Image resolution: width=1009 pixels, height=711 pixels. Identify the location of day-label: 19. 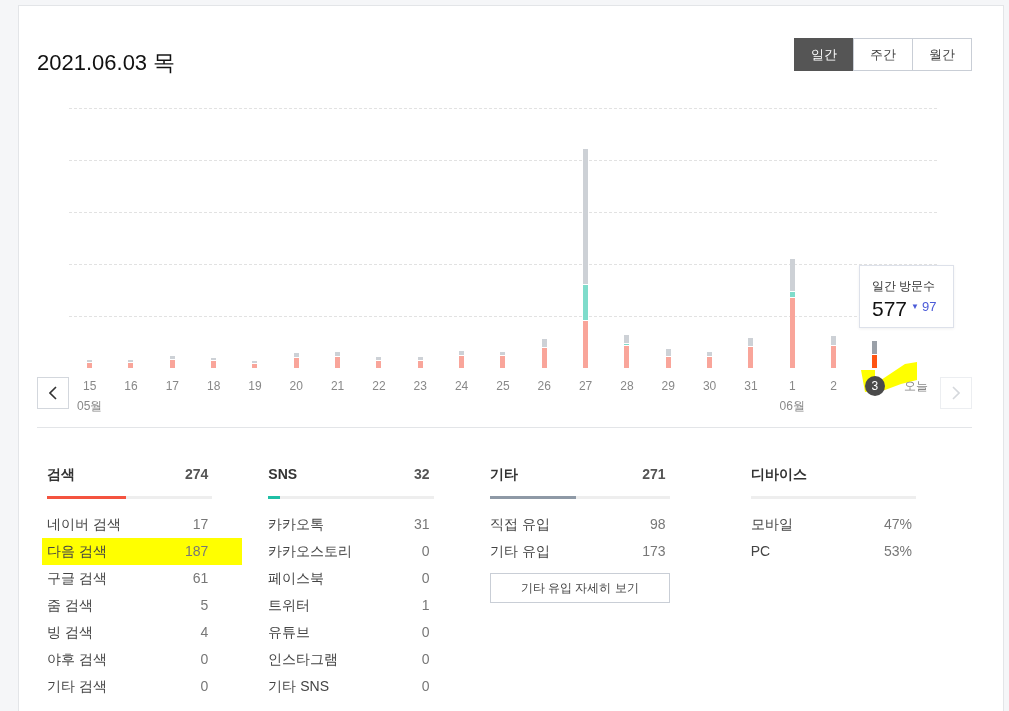
(254, 386).